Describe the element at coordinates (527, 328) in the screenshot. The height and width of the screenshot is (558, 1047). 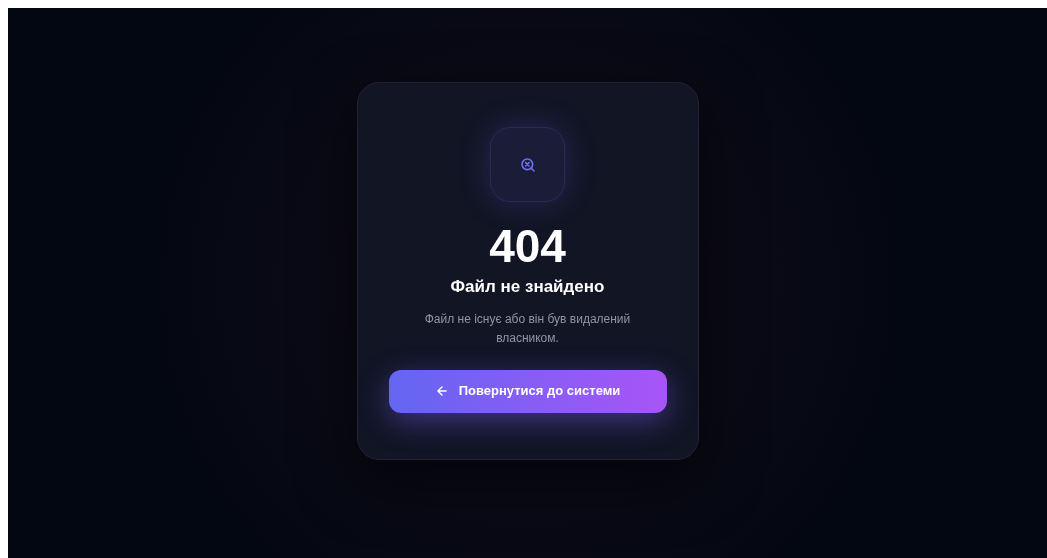
I see `error-message: Файл не існує або він був видалений власником.` at that location.